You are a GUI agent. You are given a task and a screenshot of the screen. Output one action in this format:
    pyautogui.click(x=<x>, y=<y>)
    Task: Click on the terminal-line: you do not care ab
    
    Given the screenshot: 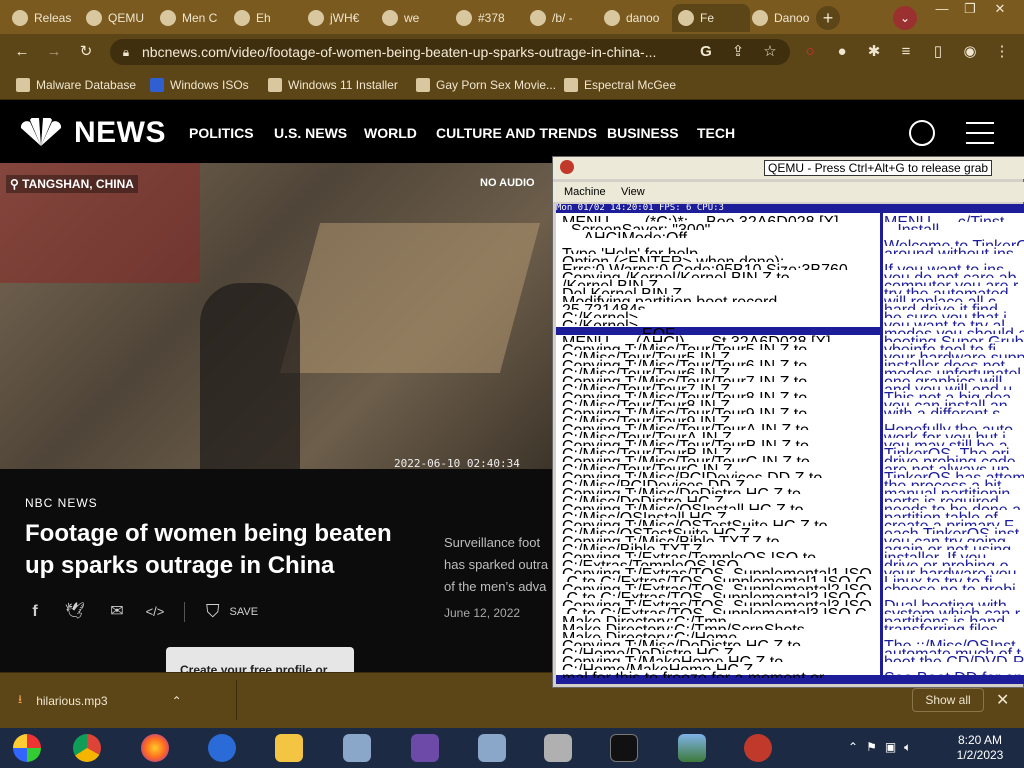 What is the action you would take?
    pyautogui.click(x=954, y=274)
    